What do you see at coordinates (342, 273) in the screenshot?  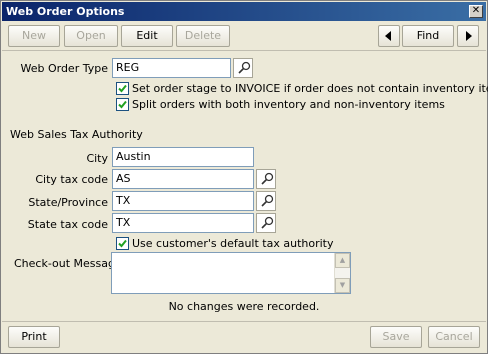 I see `vertical-scrollbar: ▲ ▼` at bounding box center [342, 273].